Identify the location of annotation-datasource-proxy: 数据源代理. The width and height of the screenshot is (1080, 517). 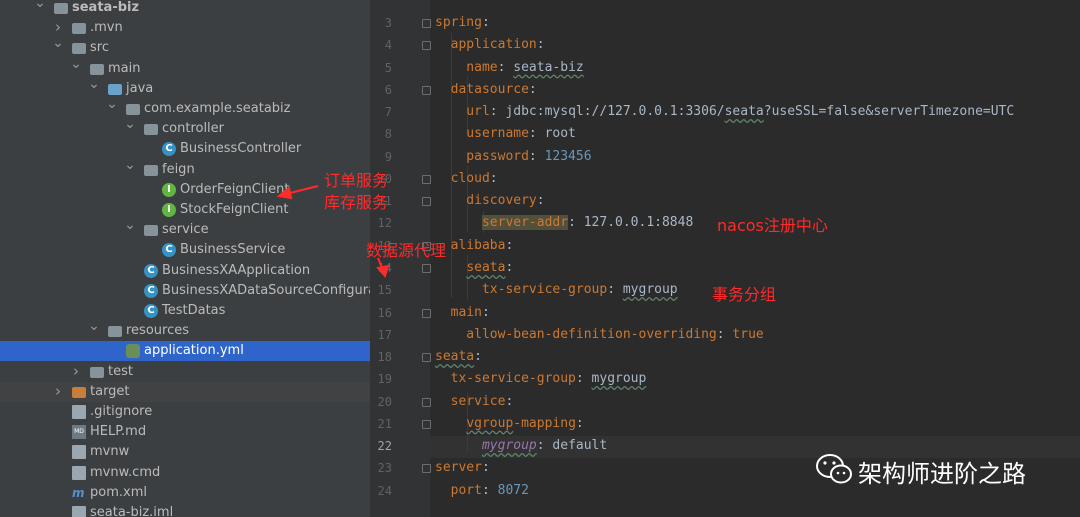
(406, 250).